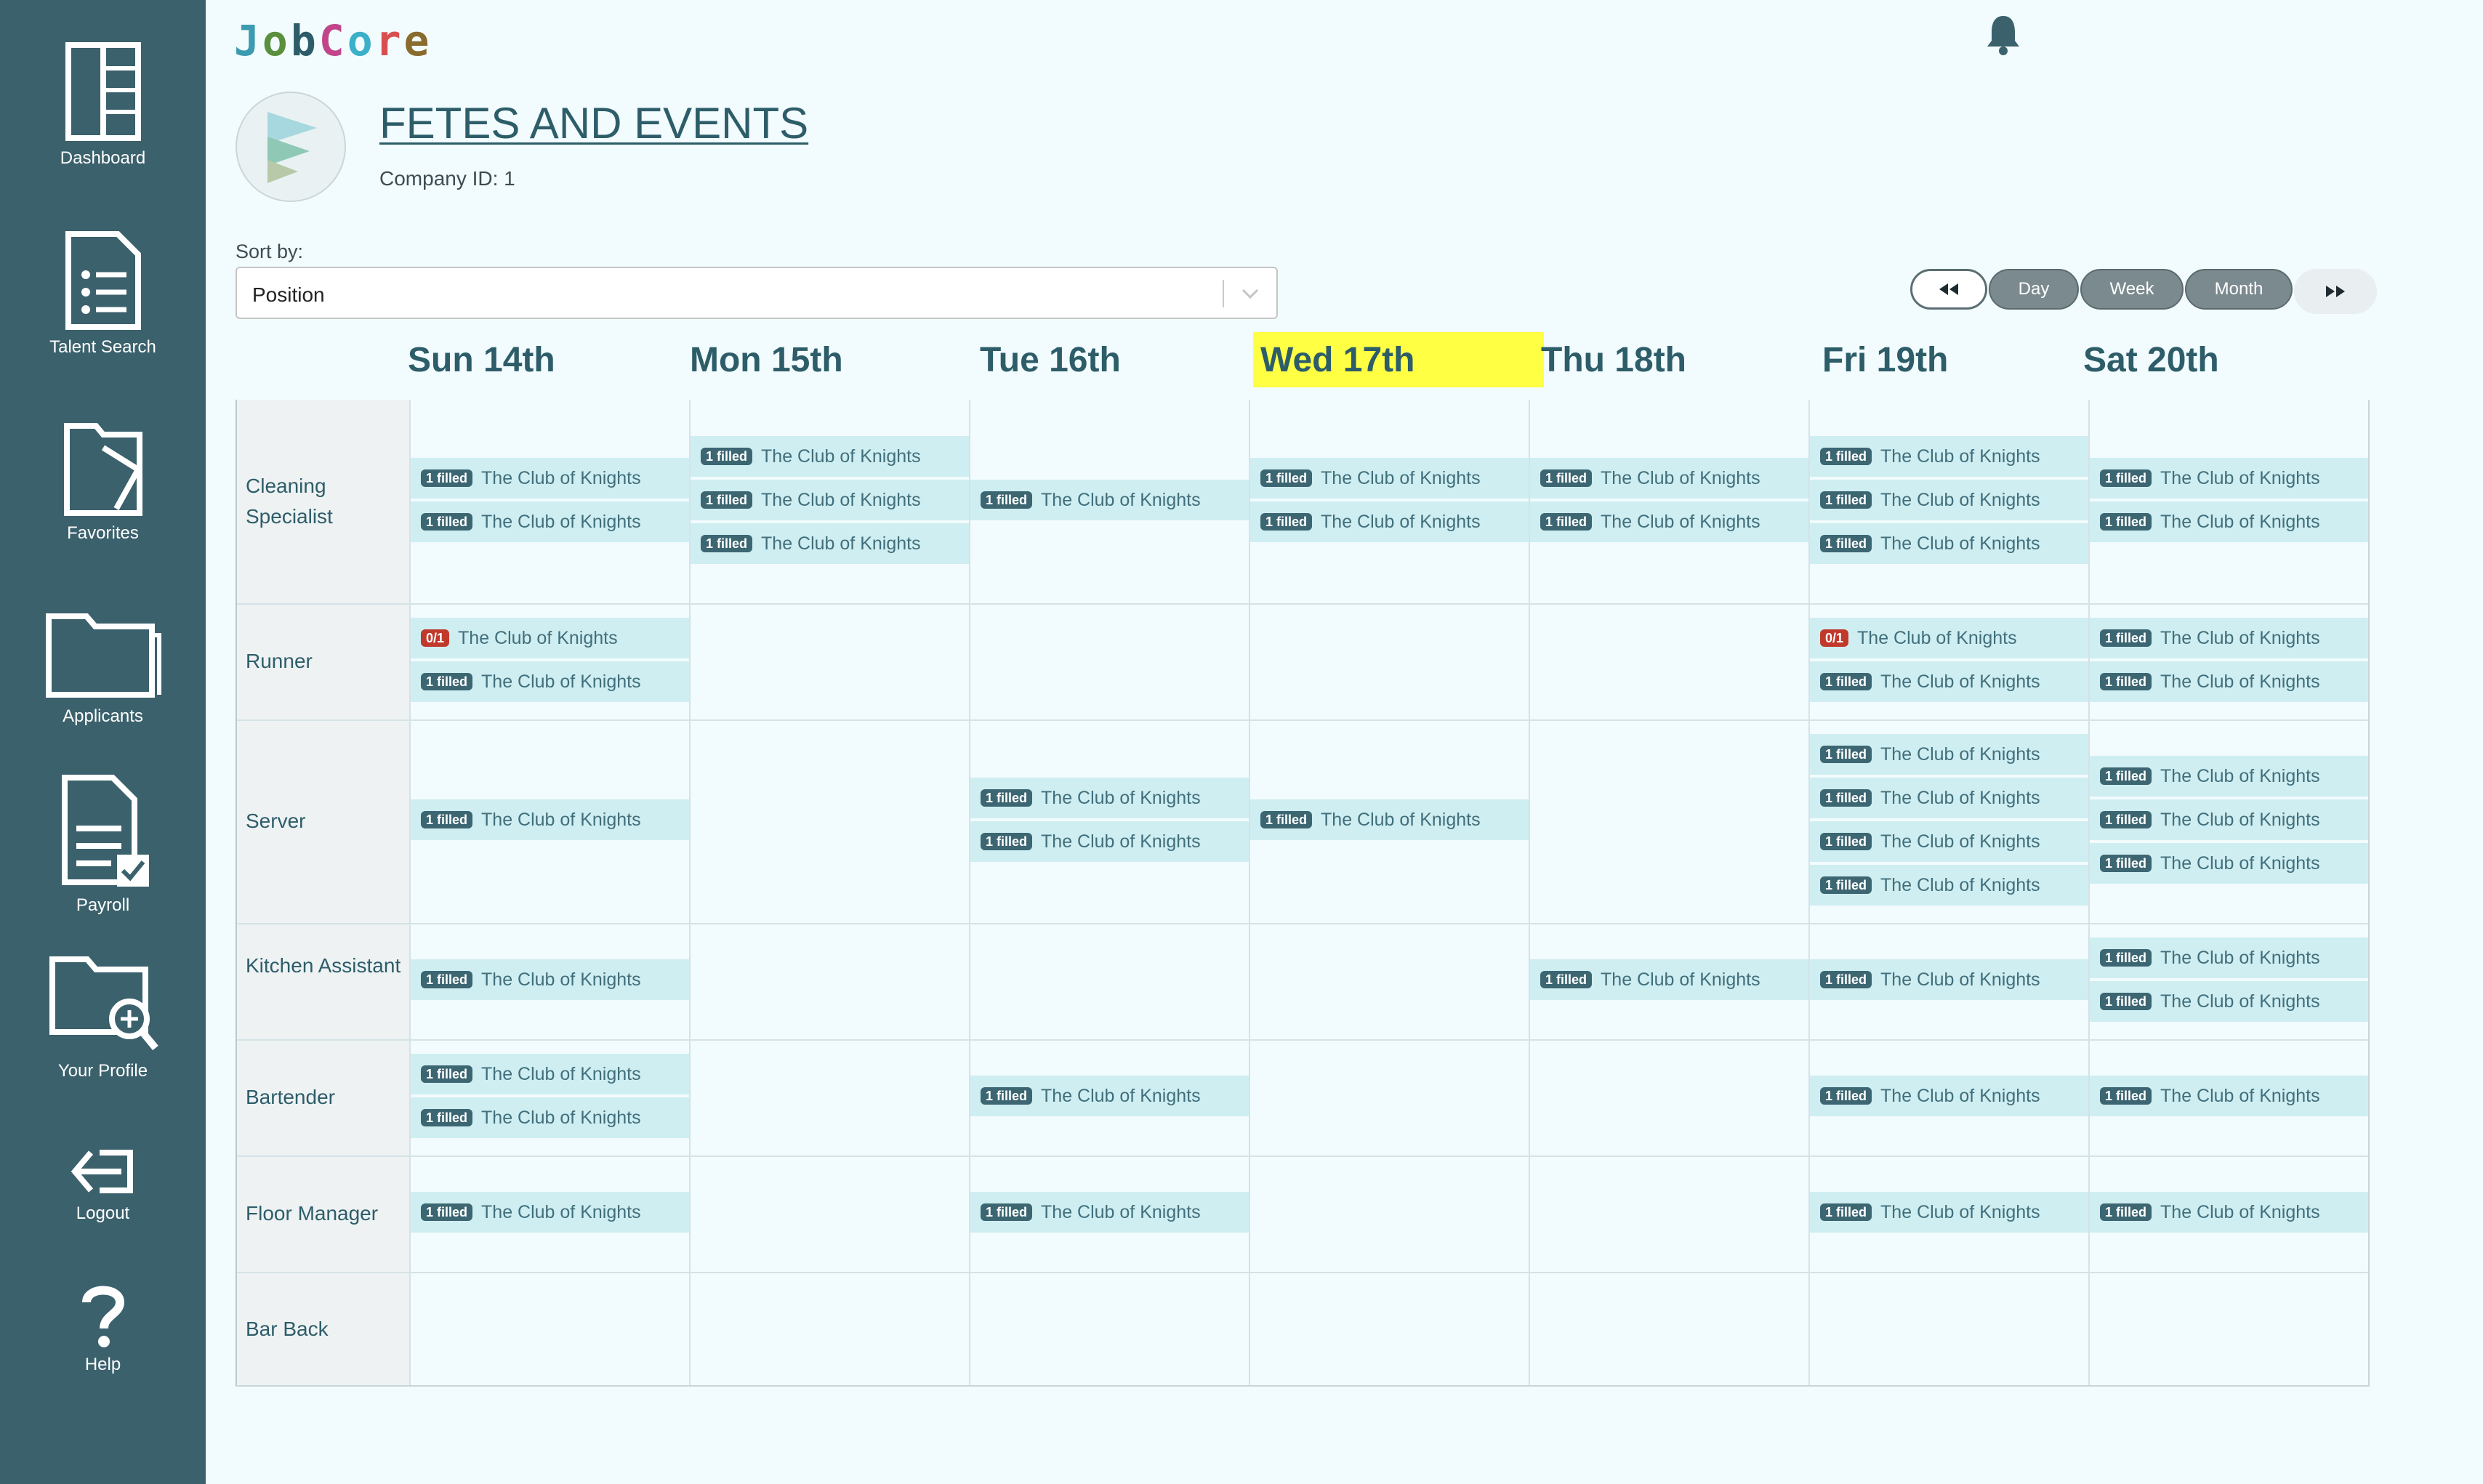 The width and height of the screenshot is (2483, 1484). I want to click on chevron-down-icon, so click(1250, 294).